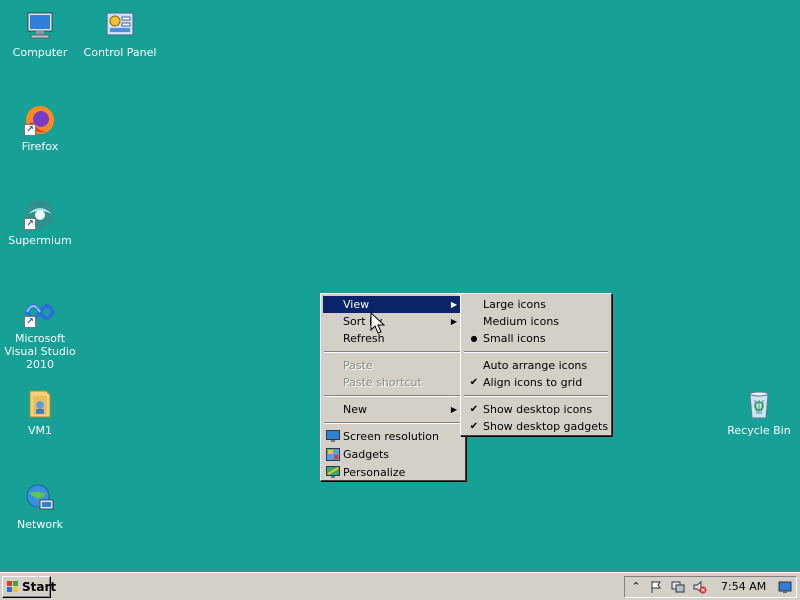 The height and width of the screenshot is (600, 800). Describe the element at coordinates (393, 321) in the screenshot. I see `menu-item-sort-by: Sort by ▶` at that location.